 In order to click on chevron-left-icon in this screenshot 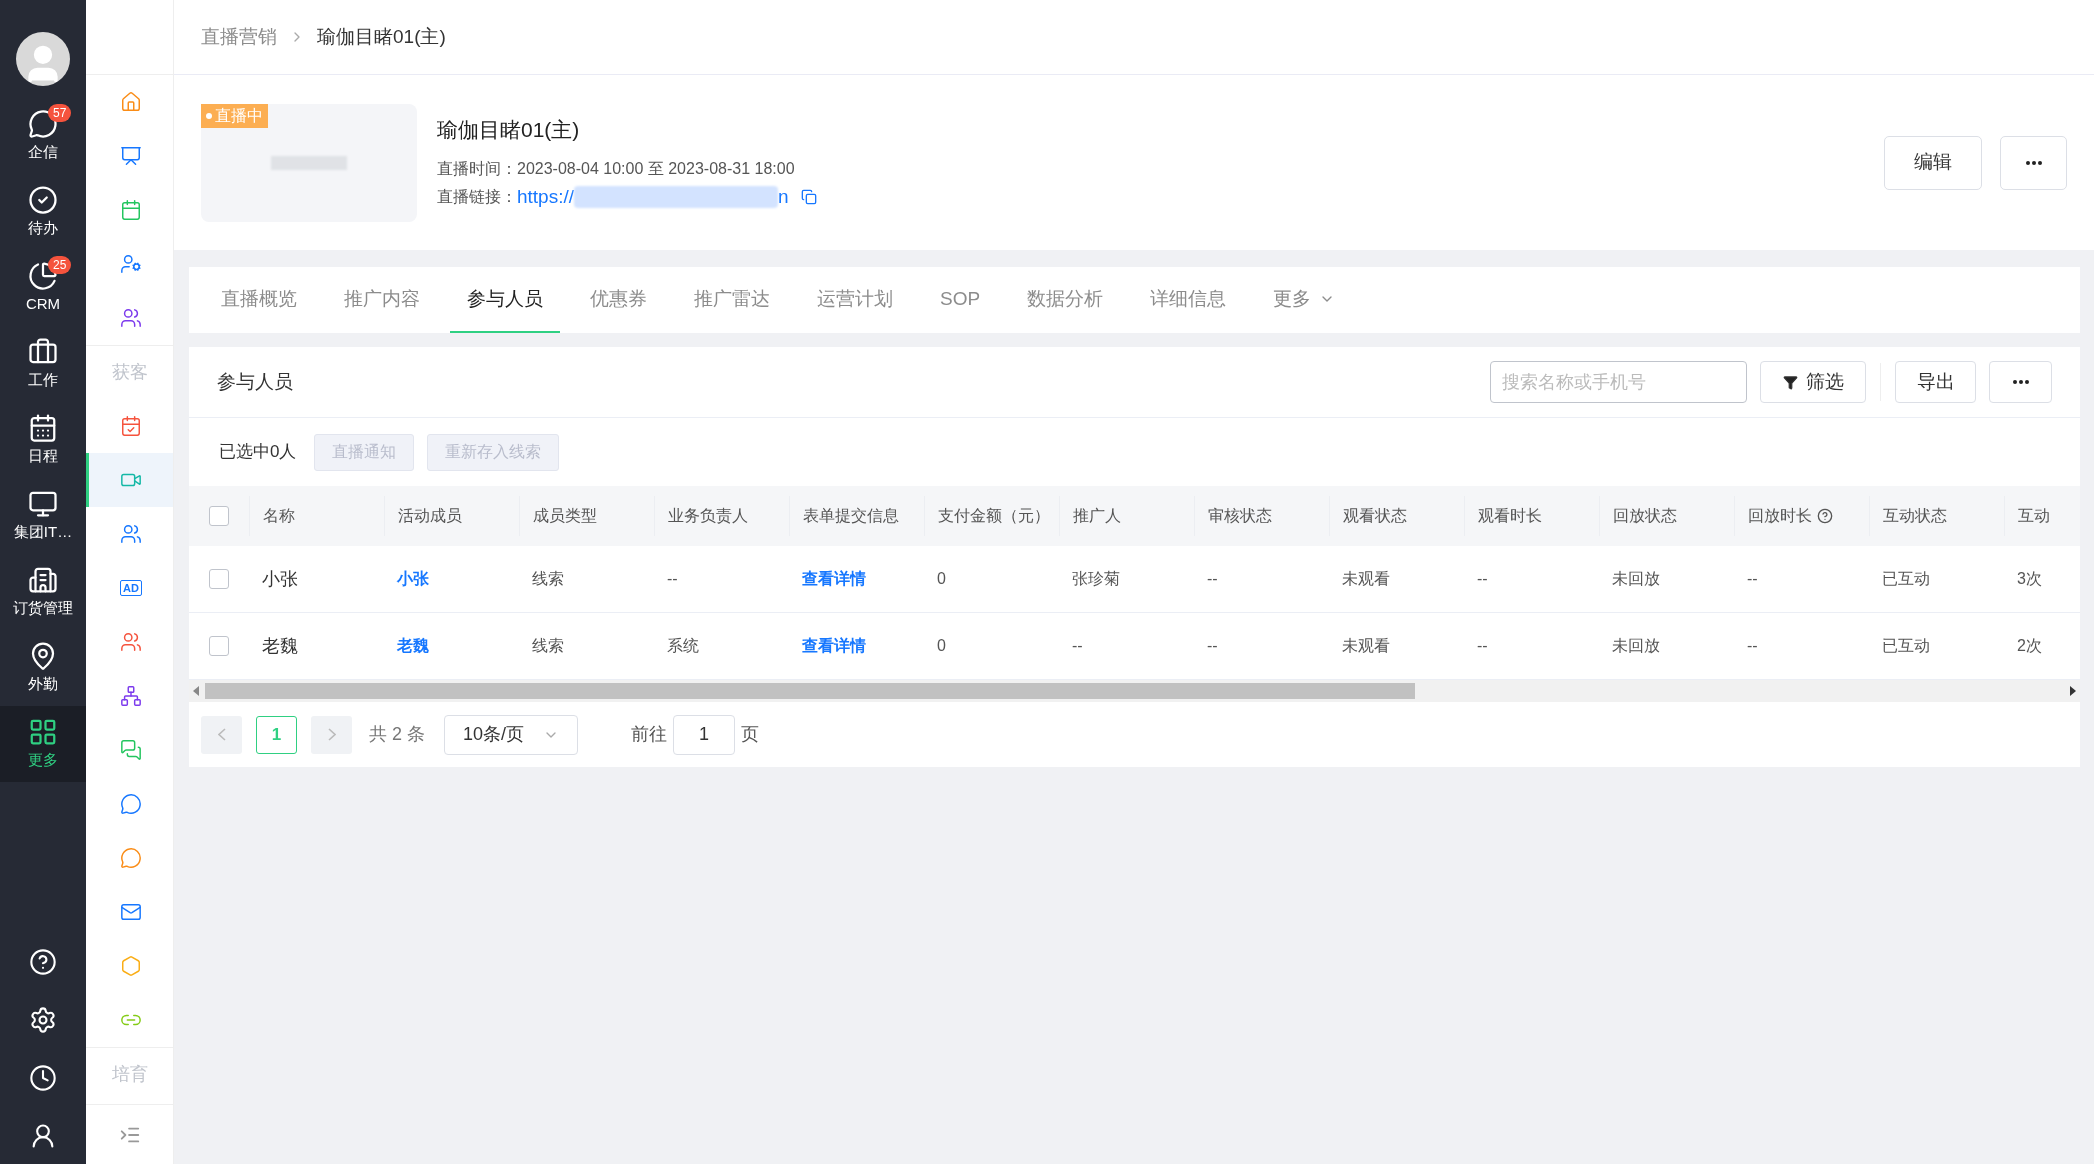, I will do `click(221, 734)`.